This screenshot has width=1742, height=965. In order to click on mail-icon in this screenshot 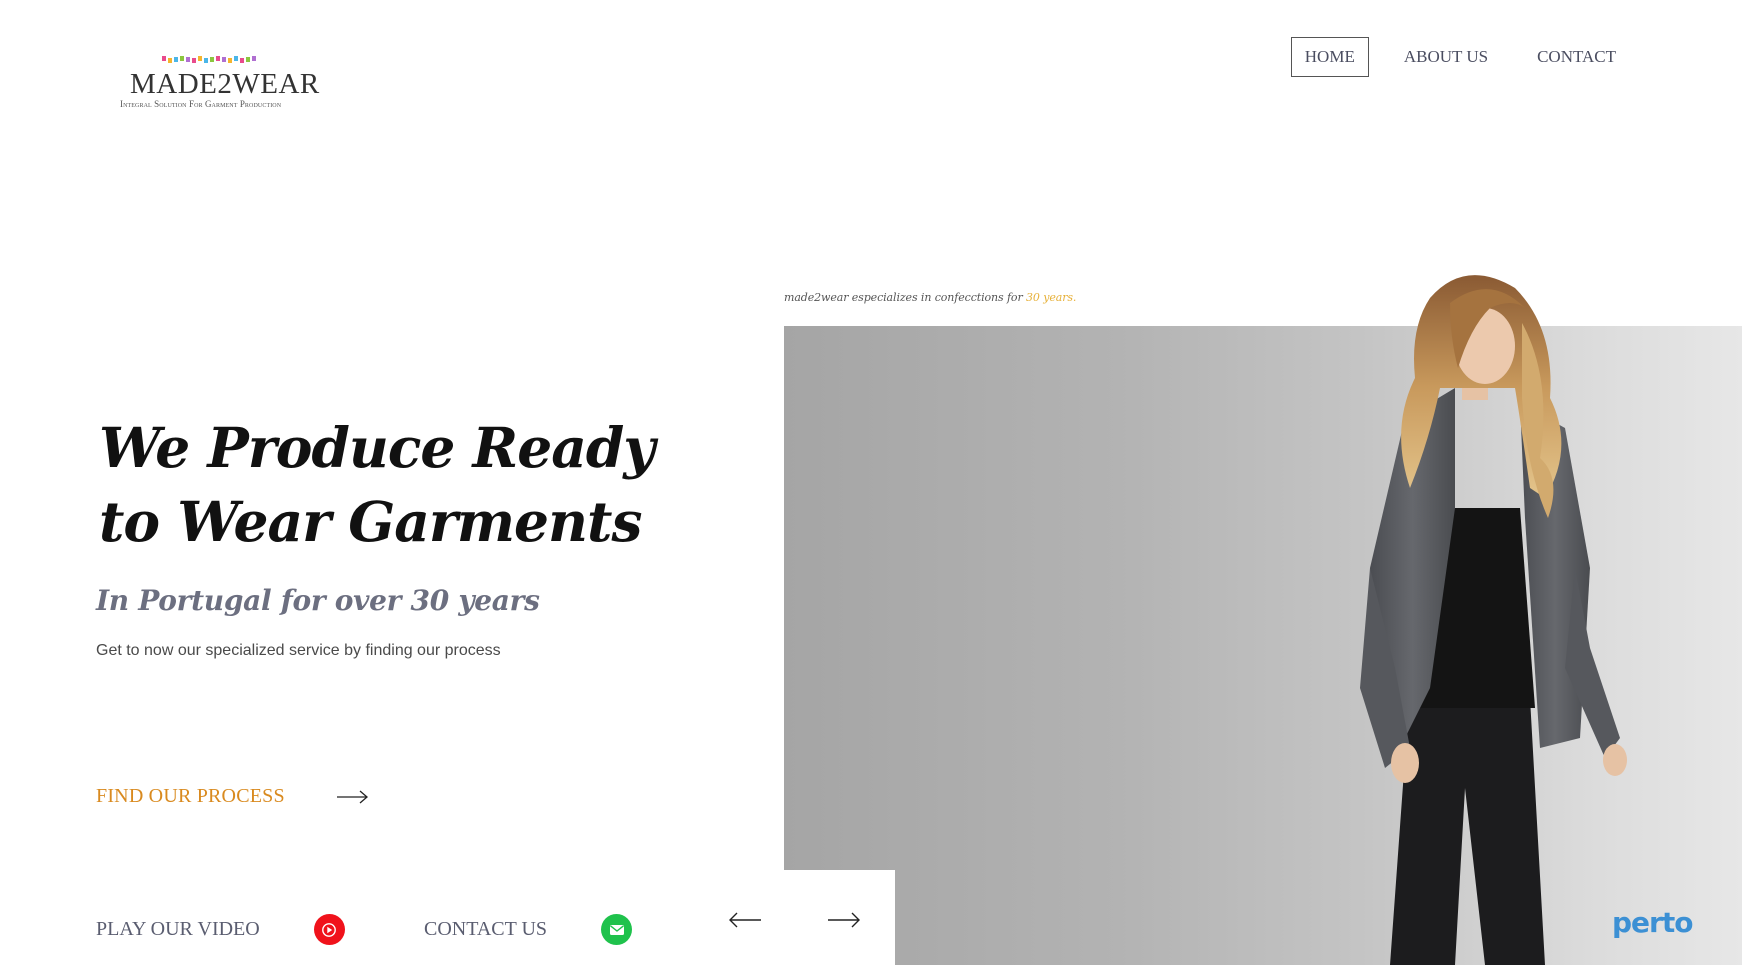, I will do `click(617, 929)`.